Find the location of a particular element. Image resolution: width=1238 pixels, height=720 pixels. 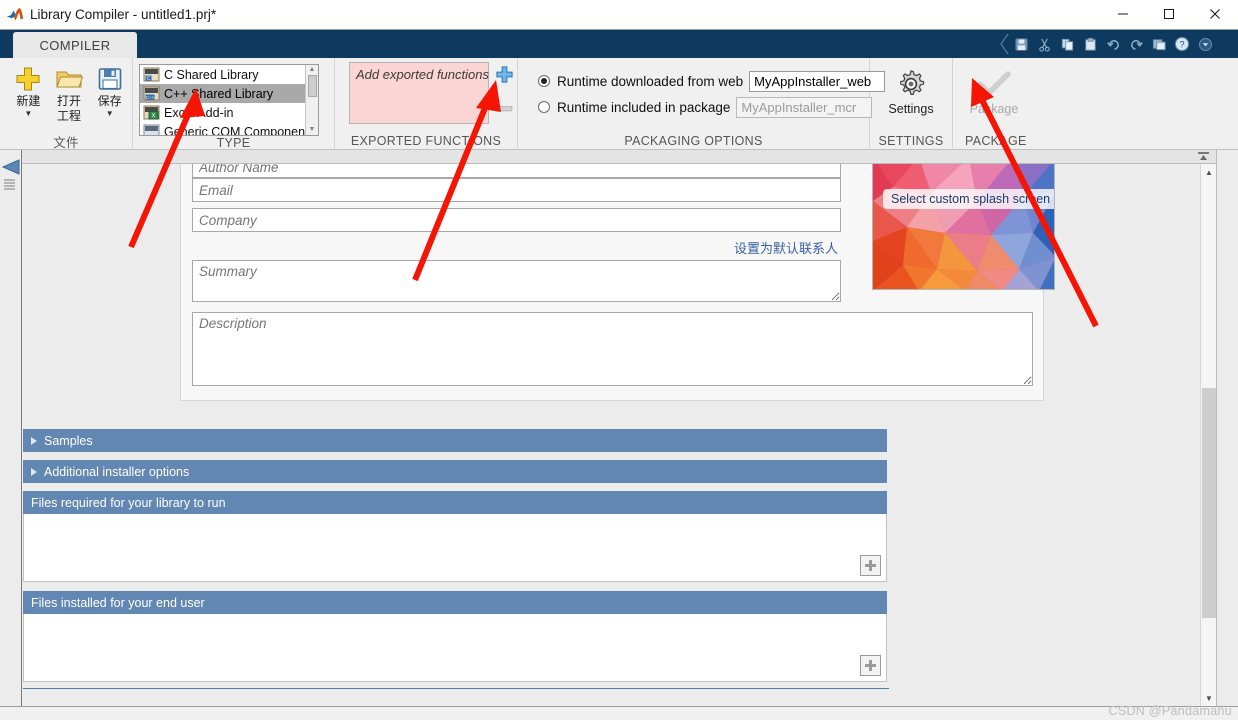

files-installed-section-header: Files installed for your end user is located at coordinates (455, 602).